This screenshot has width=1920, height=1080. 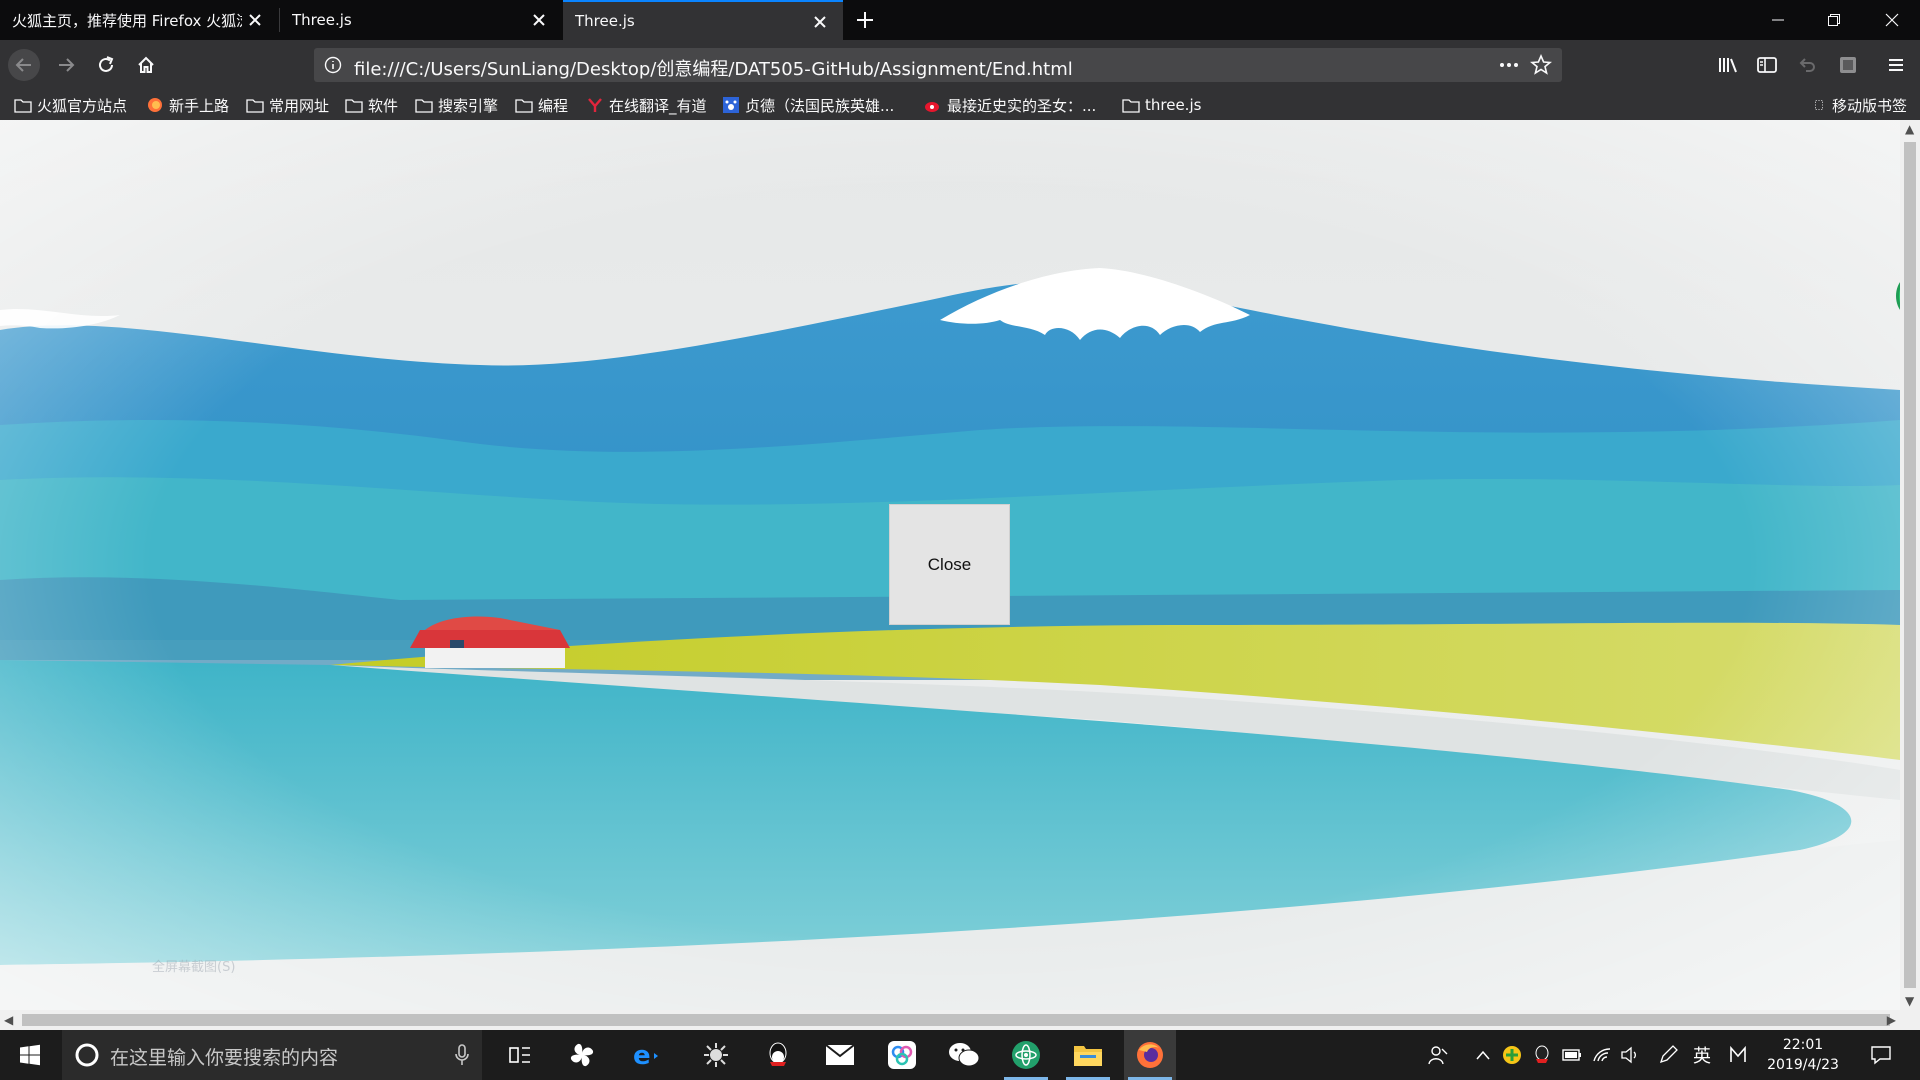 I want to click on show-hidden-icons-button, so click(x=1483, y=1055).